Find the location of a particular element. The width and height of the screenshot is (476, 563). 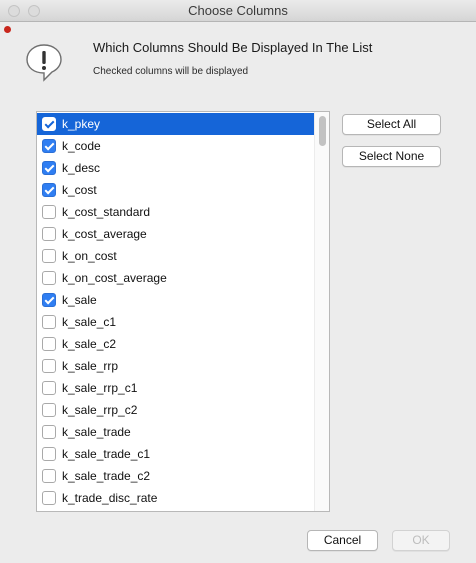

list-item: k_trade_disc_rate is located at coordinates (176, 498).